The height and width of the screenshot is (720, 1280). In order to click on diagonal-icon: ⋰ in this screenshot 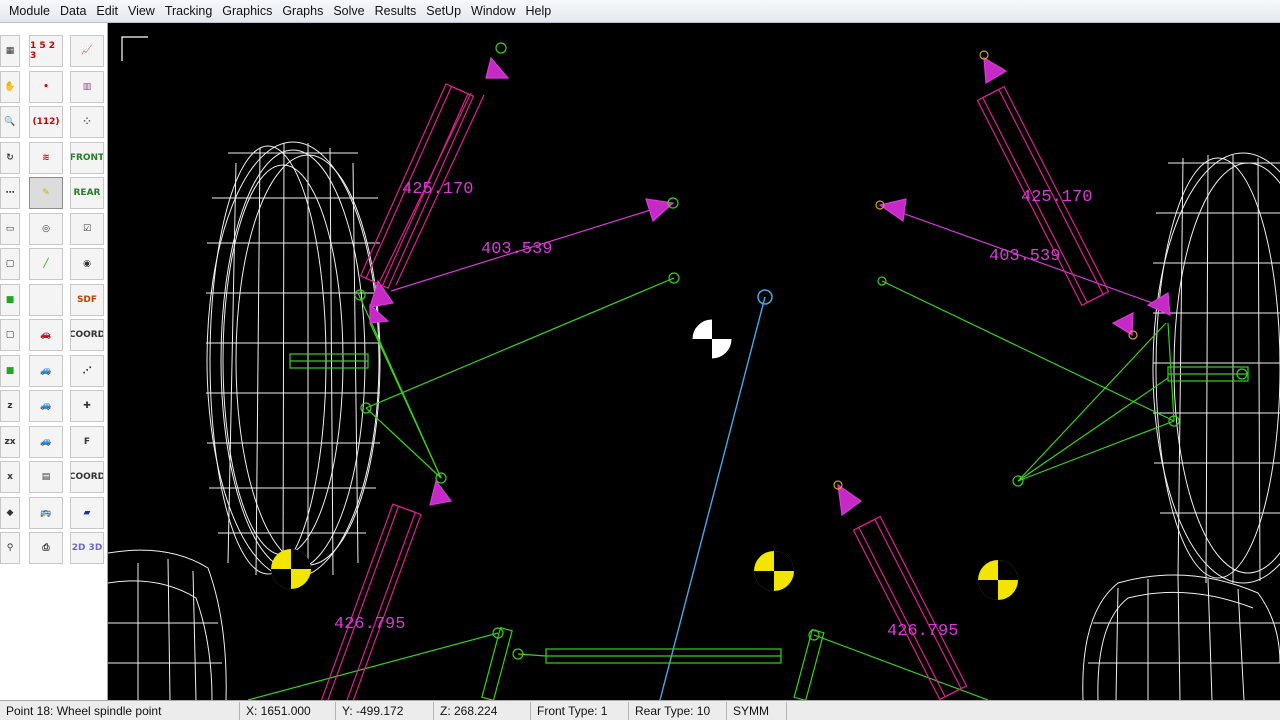, I will do `click(87, 370)`.